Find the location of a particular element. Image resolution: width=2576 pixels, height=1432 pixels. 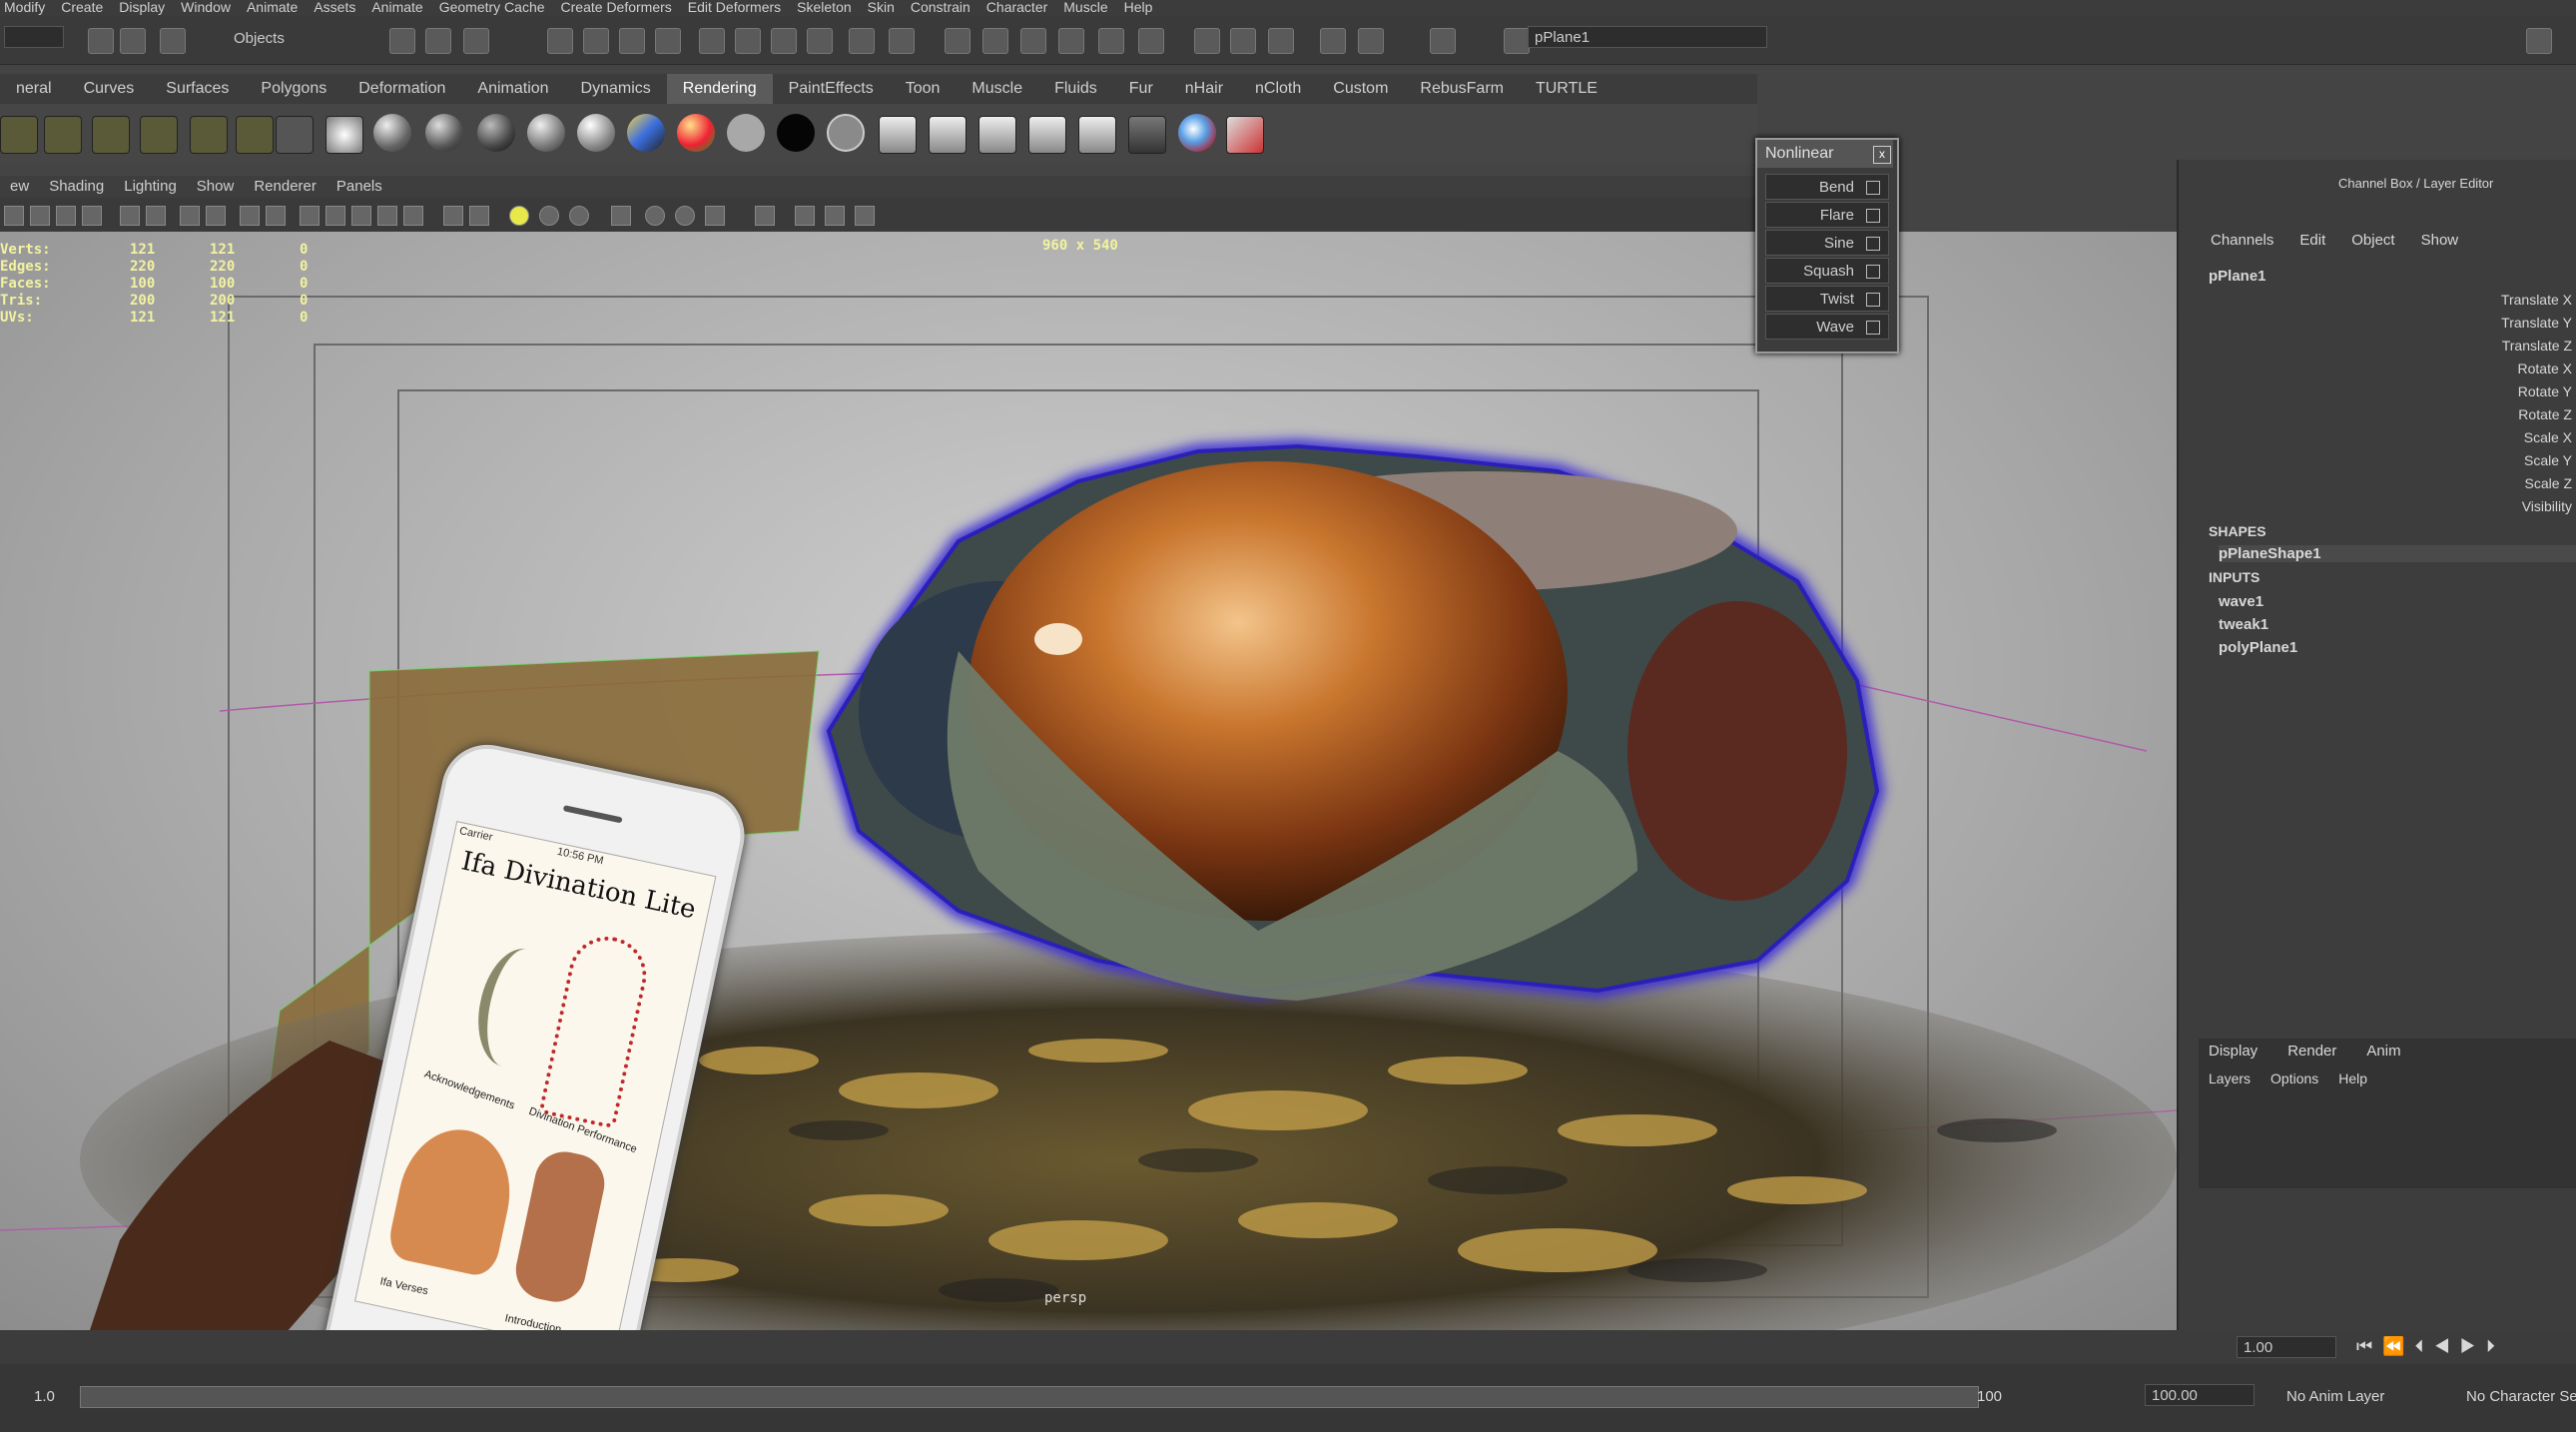

layer-menu-item: Layers is located at coordinates (2230, 1078).